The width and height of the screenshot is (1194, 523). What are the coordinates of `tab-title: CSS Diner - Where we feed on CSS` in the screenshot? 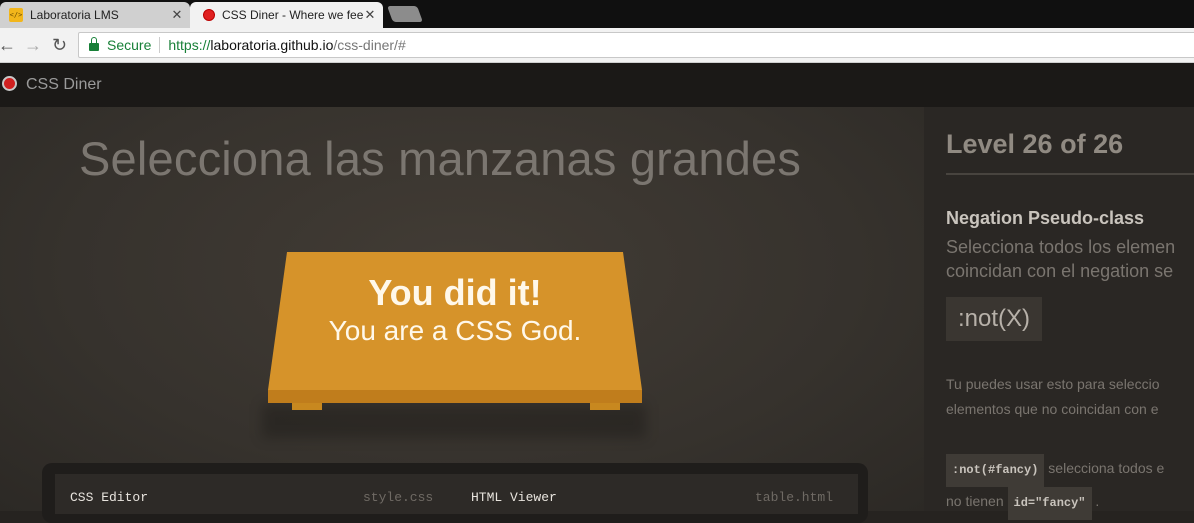 It's located at (292, 15).